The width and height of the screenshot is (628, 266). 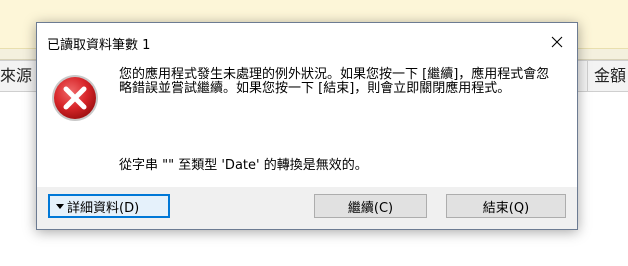 I want to click on quit-button-label: 結束(Q), so click(x=506, y=208).